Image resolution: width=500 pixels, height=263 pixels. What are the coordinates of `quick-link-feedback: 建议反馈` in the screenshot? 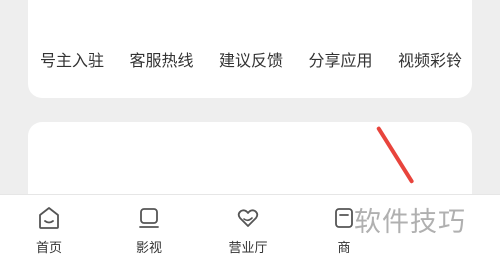 It's located at (251, 59).